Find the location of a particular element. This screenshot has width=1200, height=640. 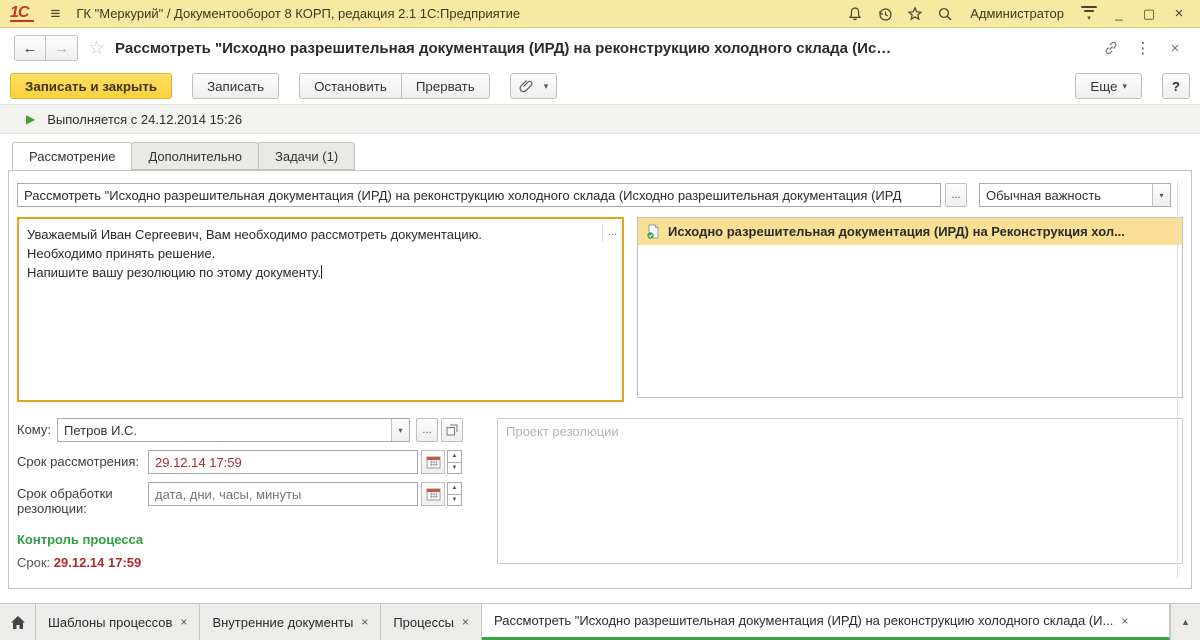

current-user: Администратор is located at coordinates (1017, 13).